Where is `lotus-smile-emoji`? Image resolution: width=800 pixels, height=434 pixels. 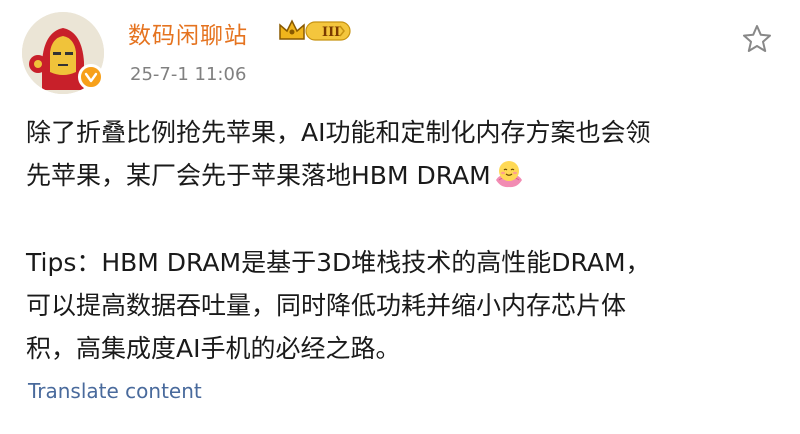
lotus-smile-emoji is located at coordinates (509, 174).